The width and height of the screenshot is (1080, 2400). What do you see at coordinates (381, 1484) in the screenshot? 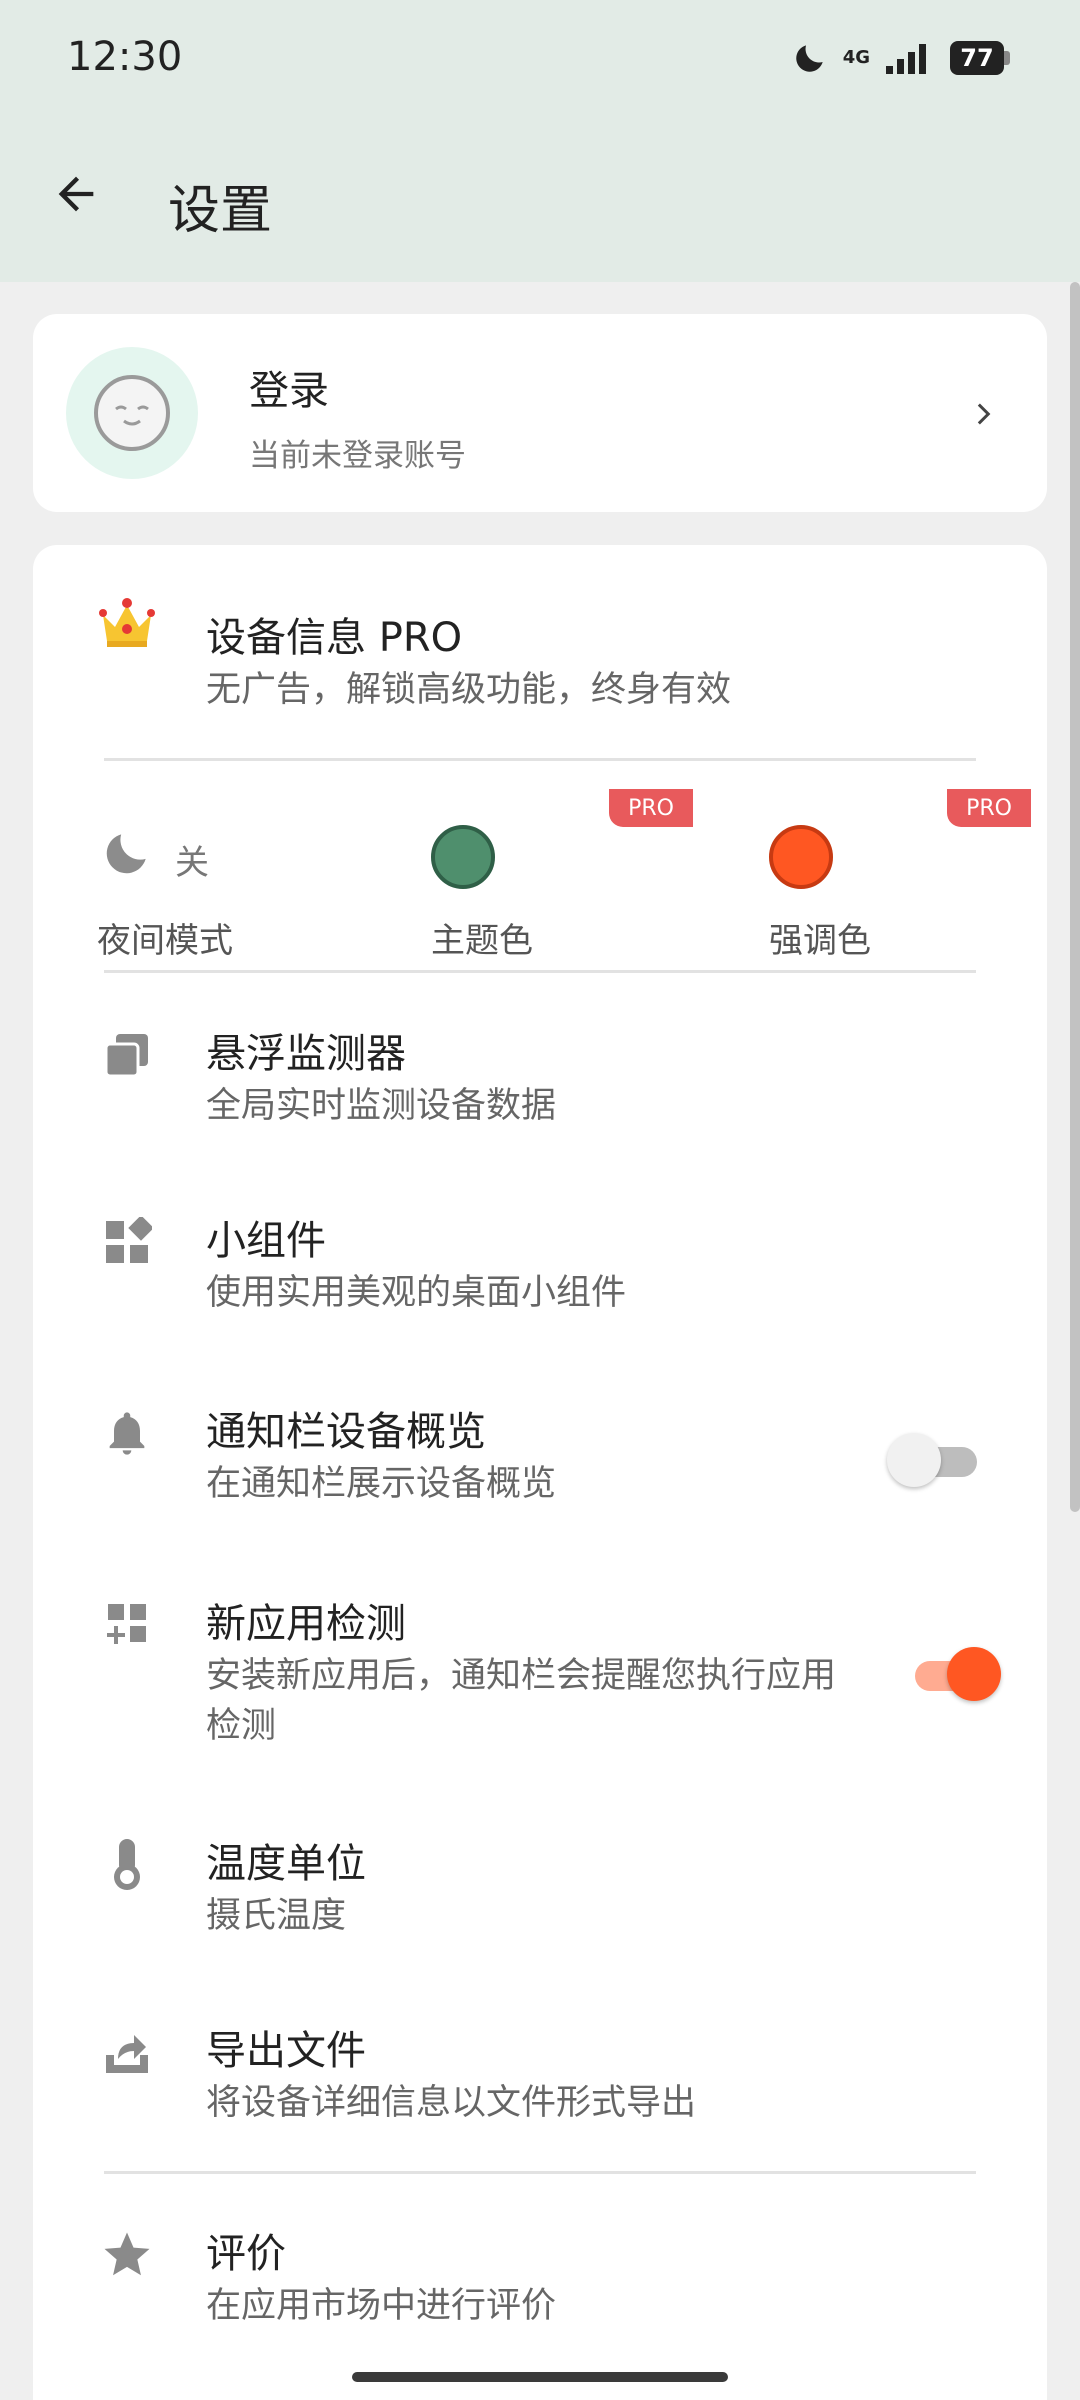
I see `item-subtitle: 在通知栏展示设备概览` at bounding box center [381, 1484].